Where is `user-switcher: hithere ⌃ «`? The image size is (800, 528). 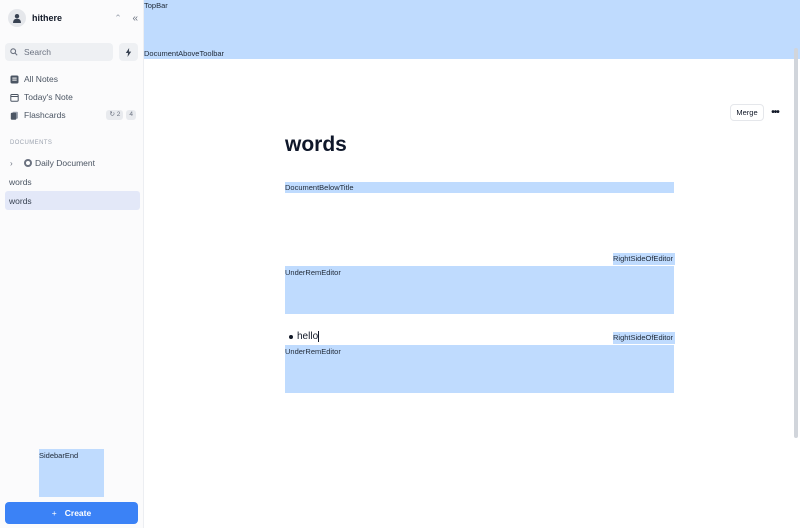 user-switcher: hithere ⌃ « is located at coordinates (73, 18).